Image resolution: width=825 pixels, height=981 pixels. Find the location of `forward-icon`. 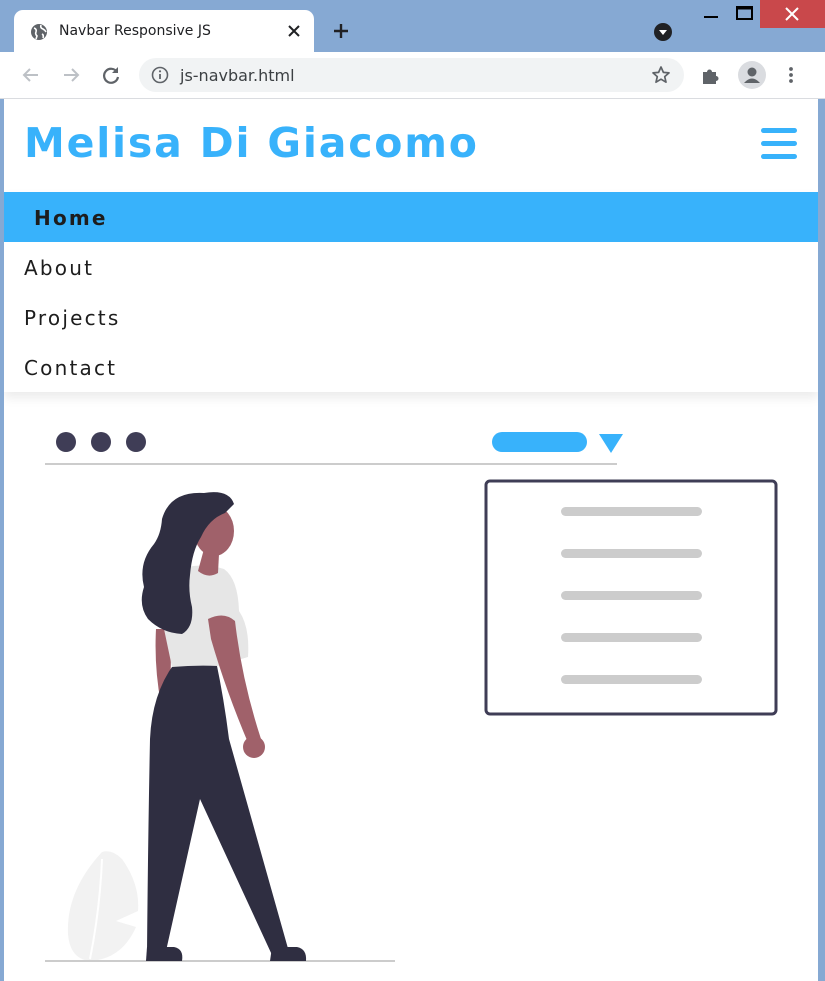

forward-icon is located at coordinates (71, 75).